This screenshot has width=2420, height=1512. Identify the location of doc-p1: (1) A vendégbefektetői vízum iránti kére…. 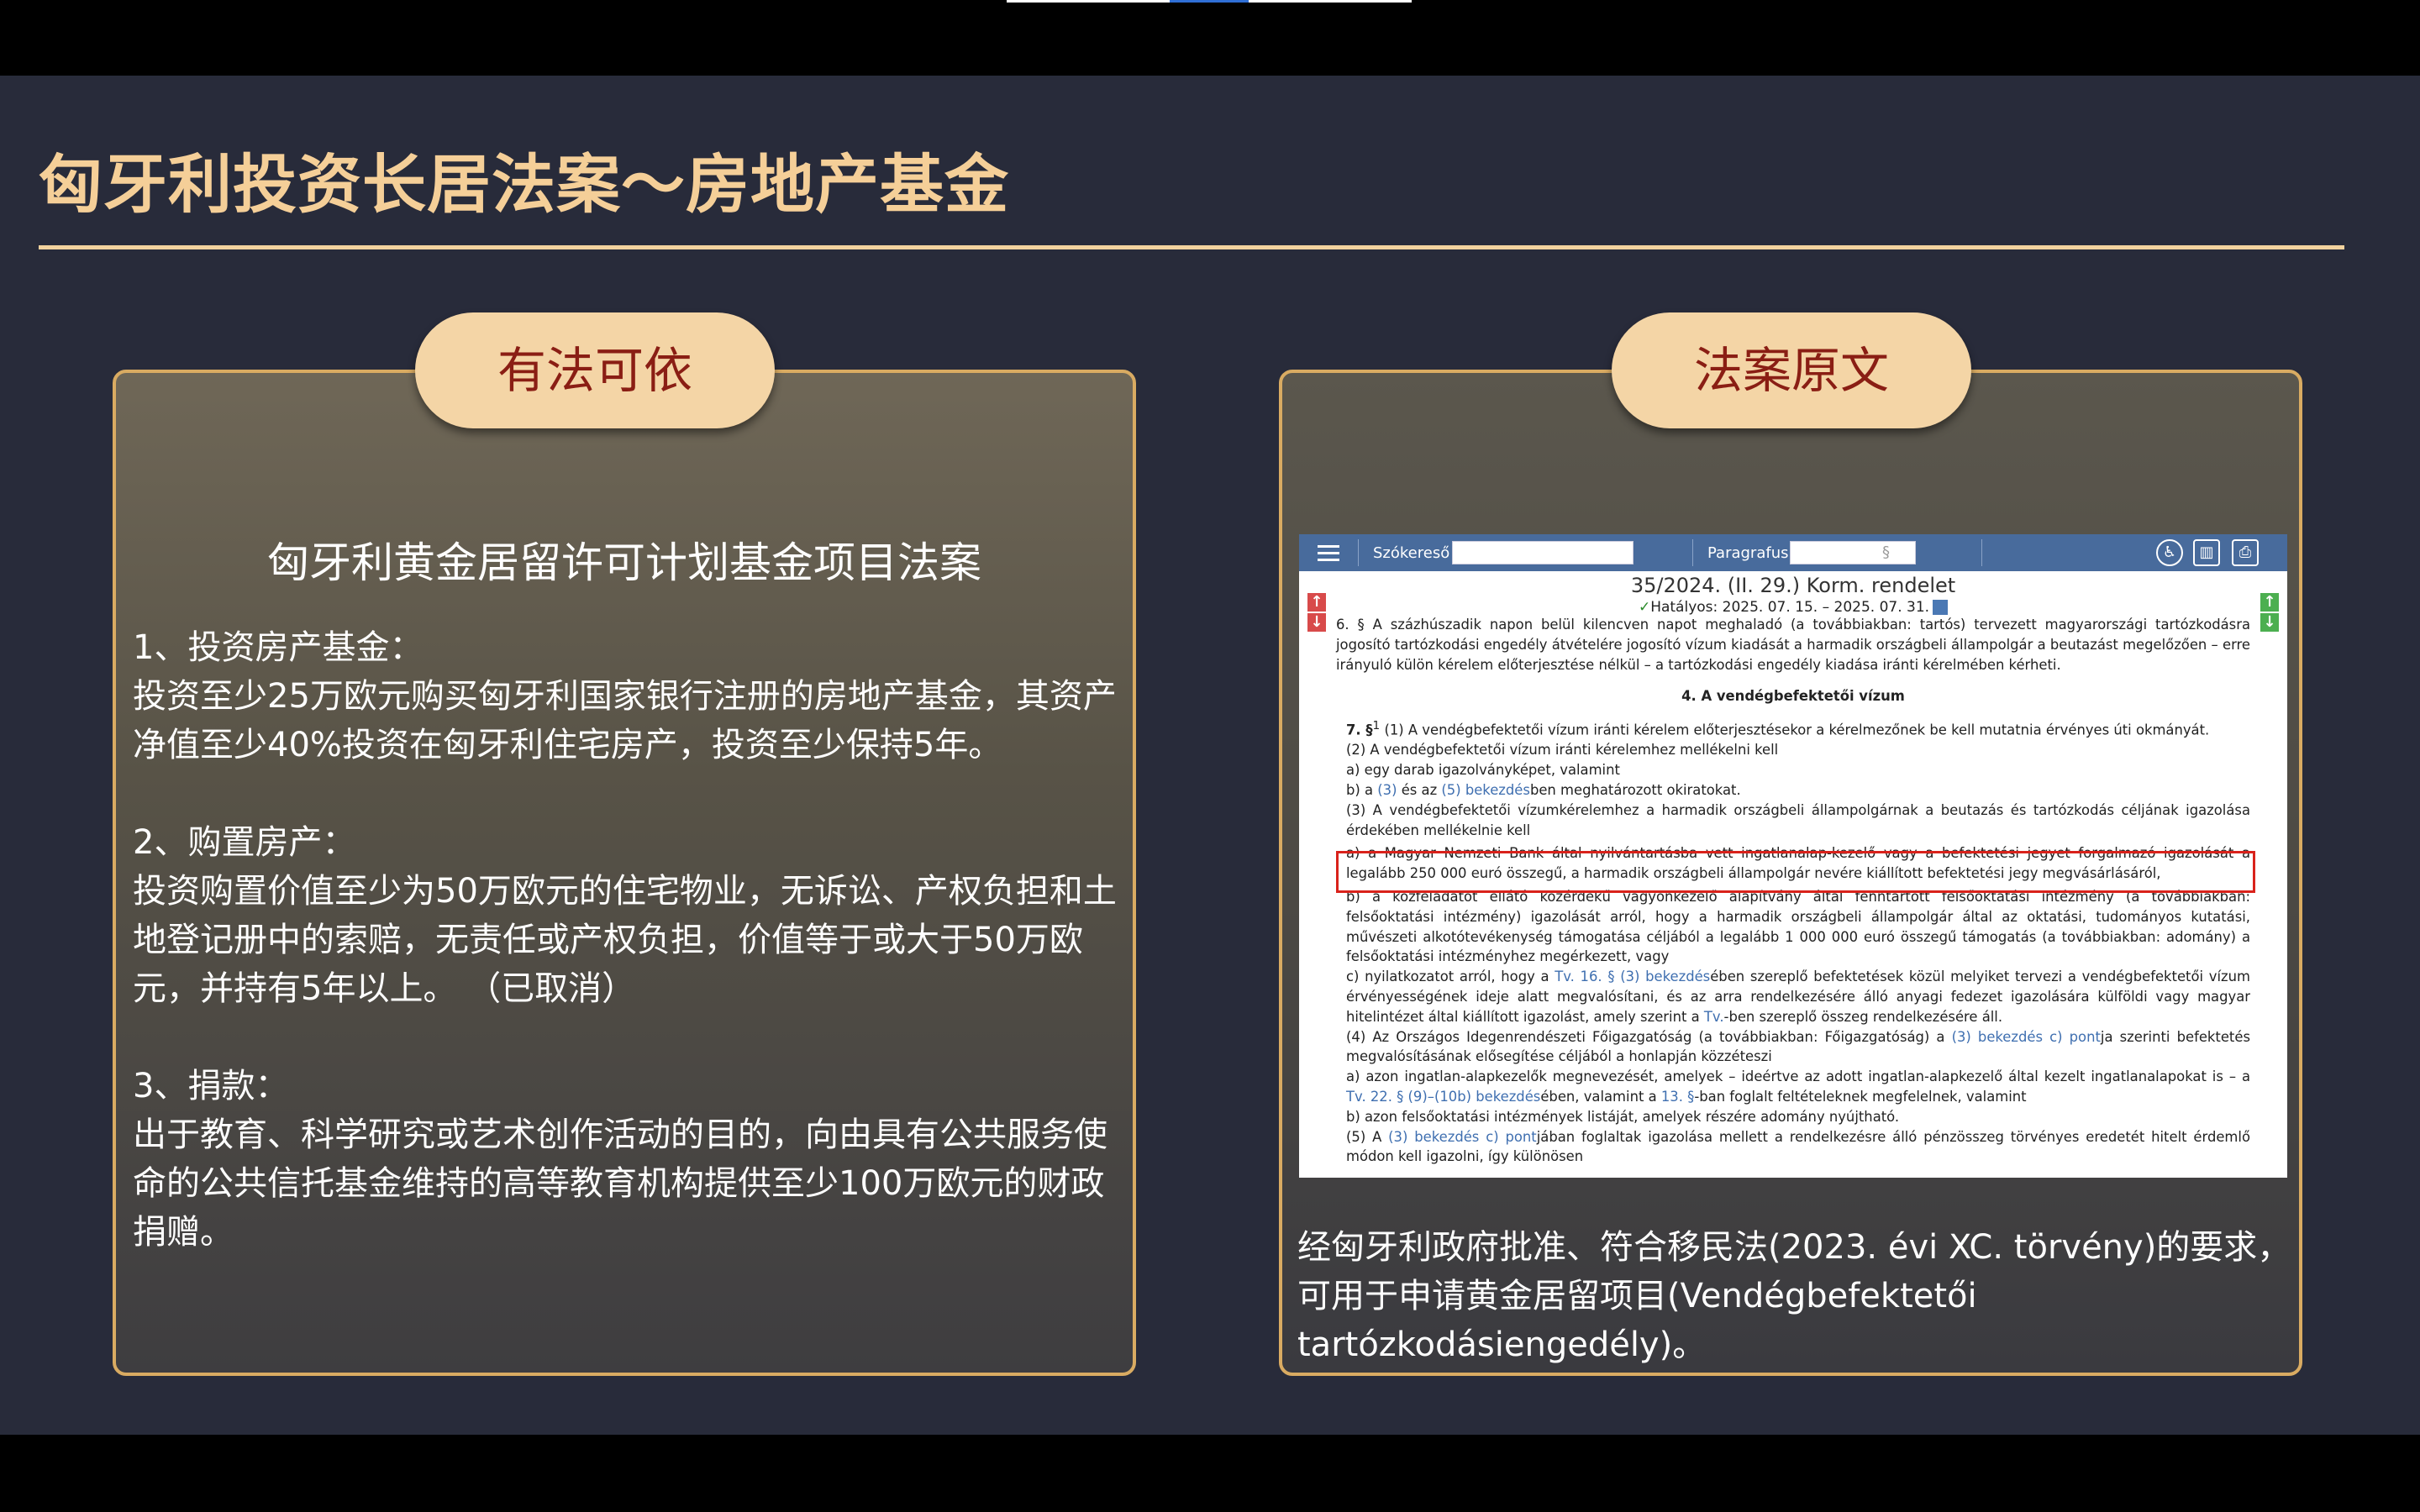
(1795, 730).